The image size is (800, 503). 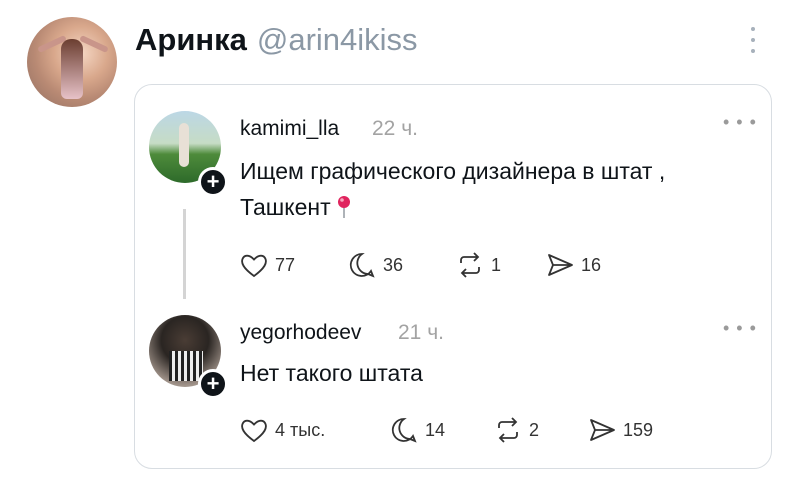 I want to click on repost-button: 2, so click(x=540, y=430).